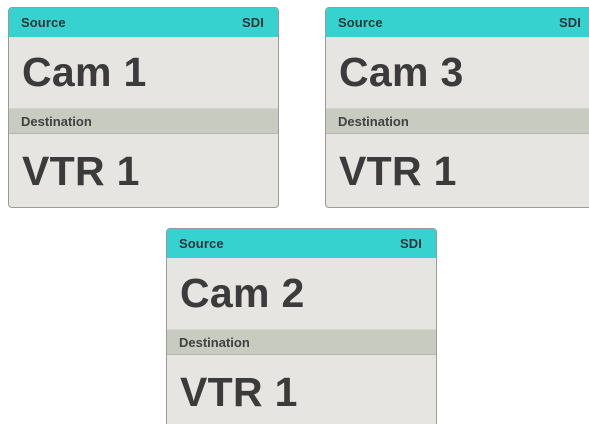 This screenshot has width=589, height=424. I want to click on source-name: Cam 3, so click(457, 72).